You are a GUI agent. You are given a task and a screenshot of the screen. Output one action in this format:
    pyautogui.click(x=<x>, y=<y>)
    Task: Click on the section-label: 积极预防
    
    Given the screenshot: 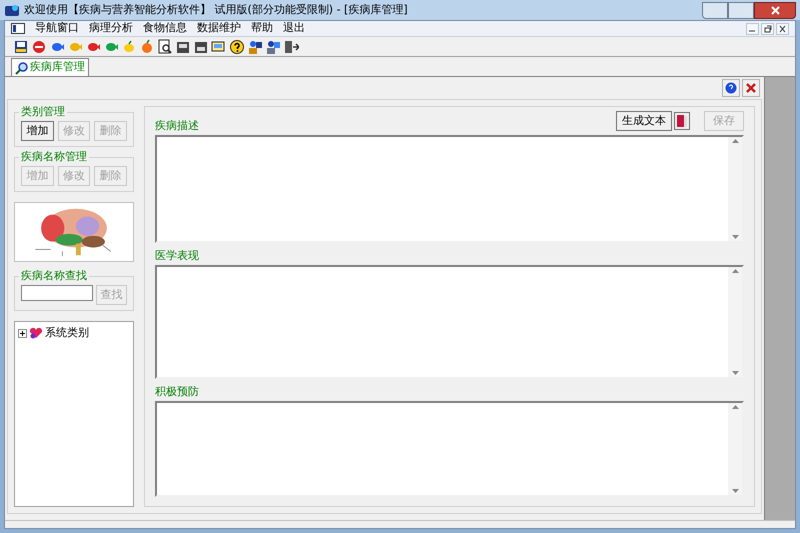 What is the action you would take?
    pyautogui.click(x=177, y=392)
    